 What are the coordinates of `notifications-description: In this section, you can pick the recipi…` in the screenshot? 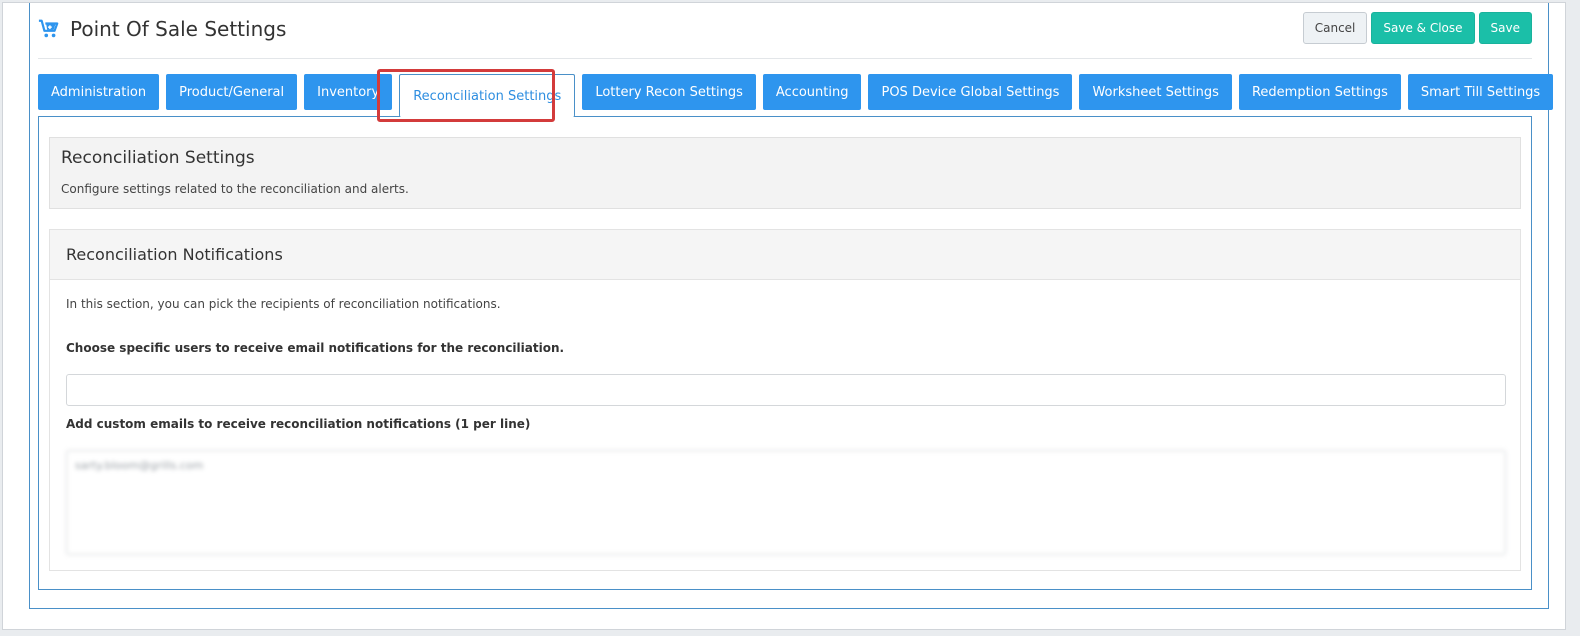 It's located at (283, 304).